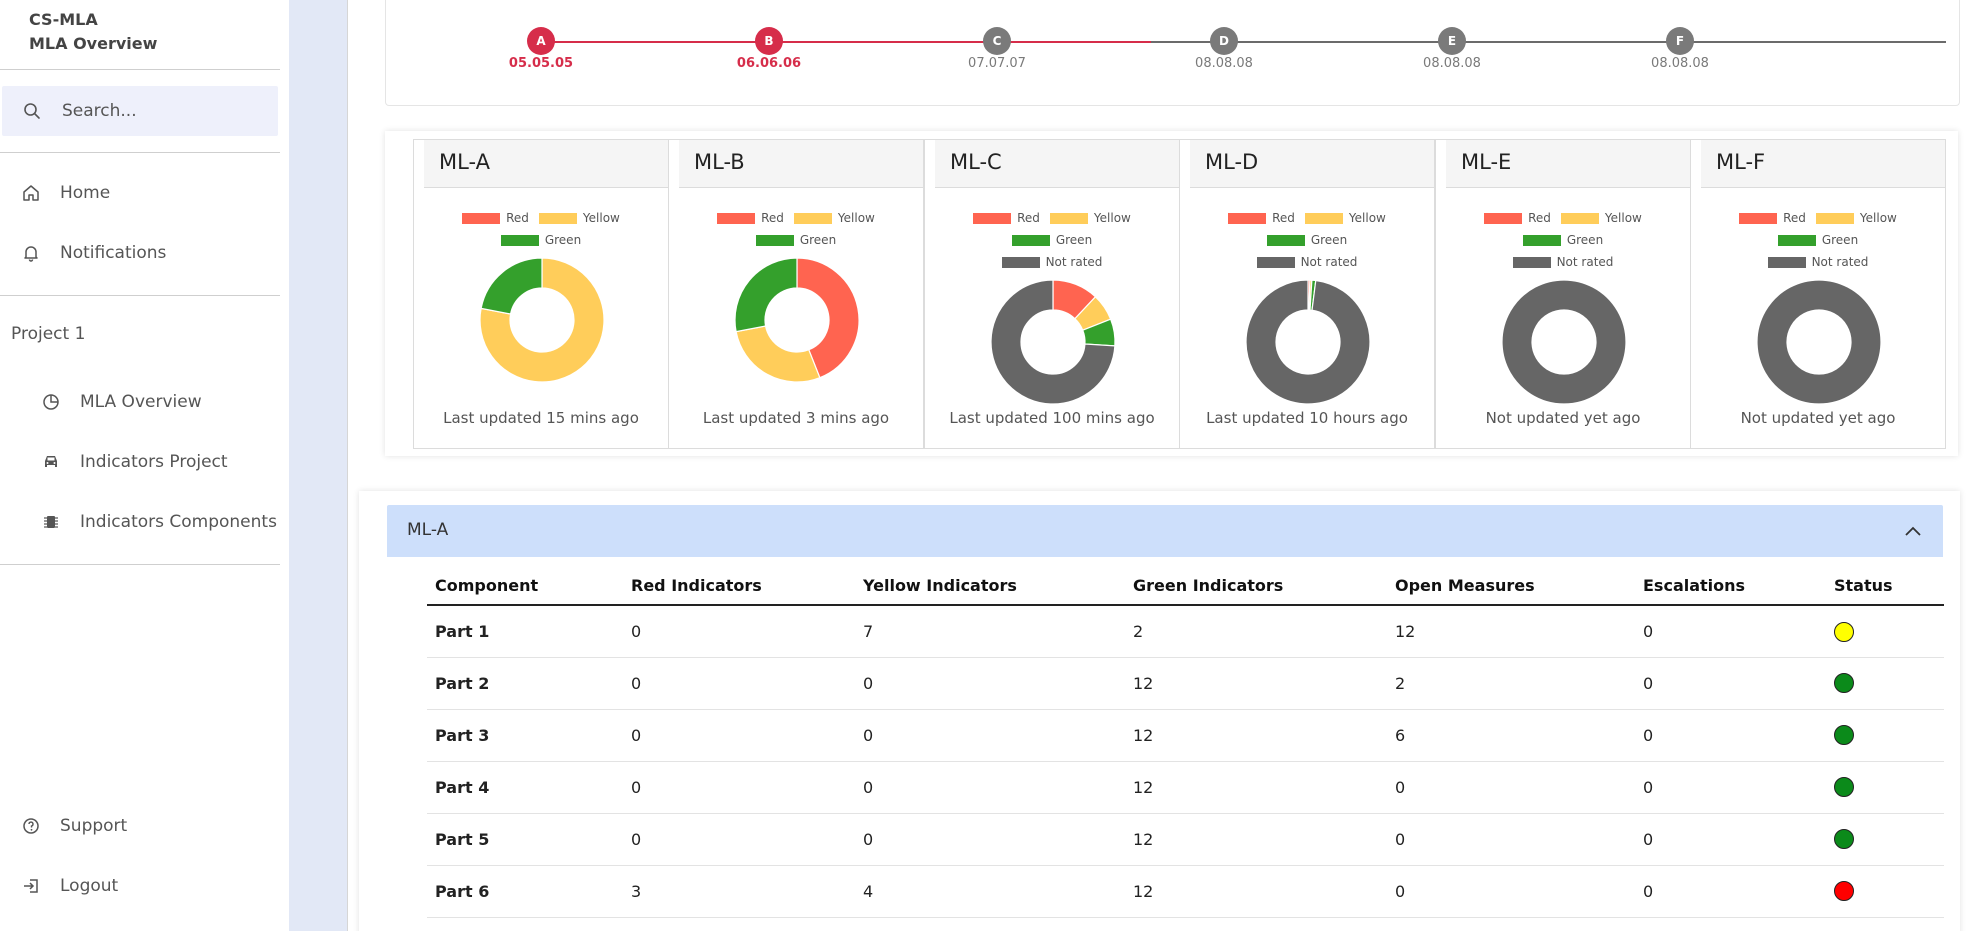  Describe the element at coordinates (89, 886) in the screenshot. I see `nav-logout-label: Logout` at that location.